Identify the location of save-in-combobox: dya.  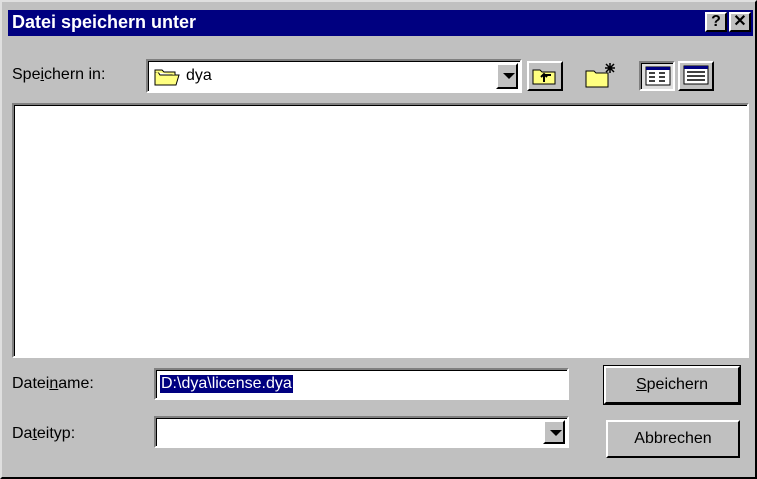
(334, 76).